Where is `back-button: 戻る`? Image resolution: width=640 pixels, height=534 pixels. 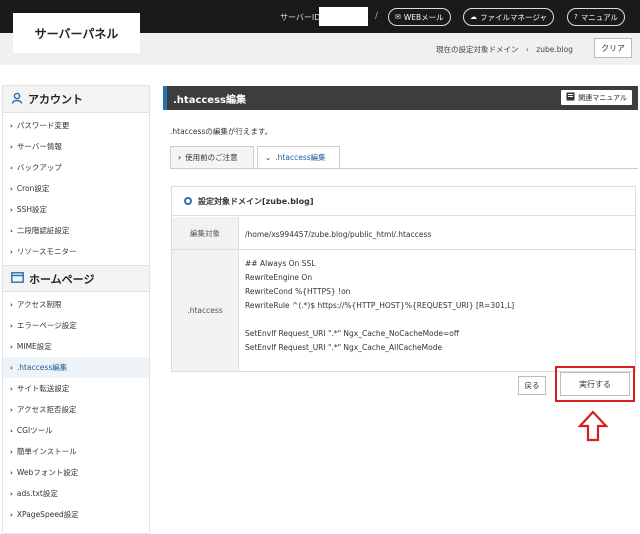
back-button: 戻る is located at coordinates (532, 385).